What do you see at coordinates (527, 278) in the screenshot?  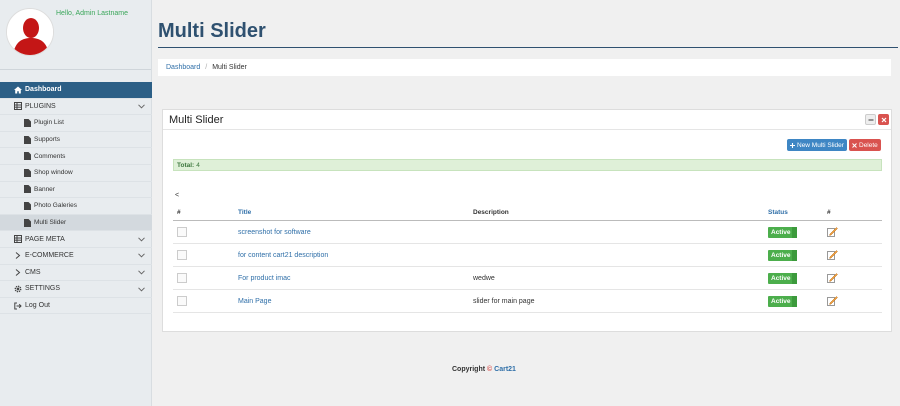 I see `table-row: For product imac wedwe Active` at bounding box center [527, 278].